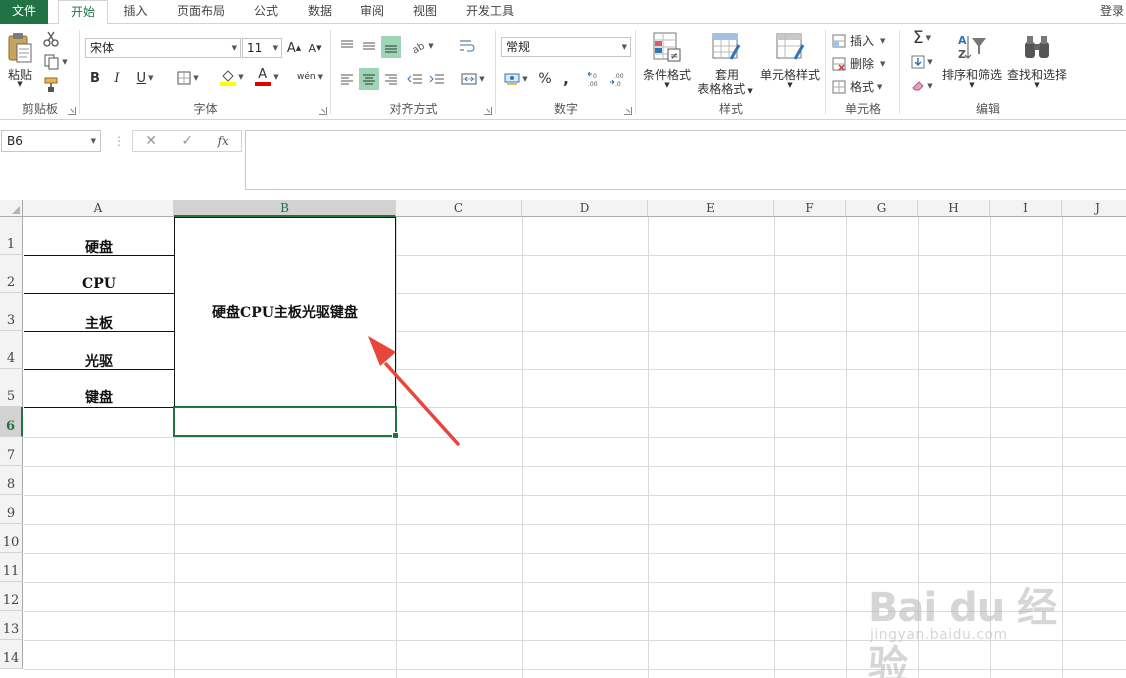 Image resolution: width=1126 pixels, height=678 pixels. I want to click on cell-a4: 光驱, so click(99, 361).